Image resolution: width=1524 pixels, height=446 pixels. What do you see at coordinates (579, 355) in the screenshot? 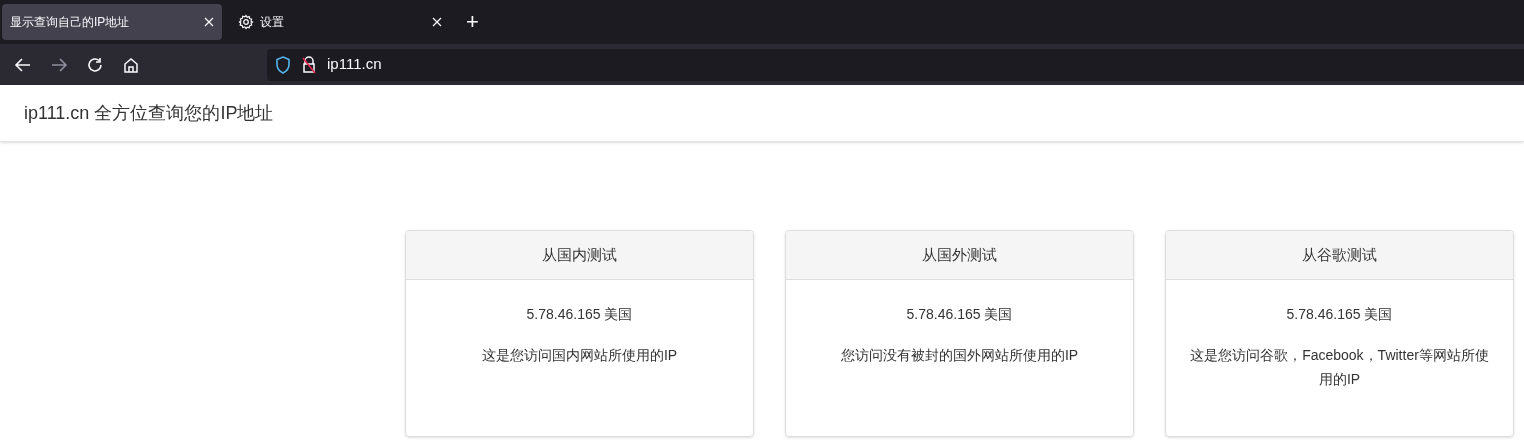
I see `card-description: 这是您访问国内网站所使用的IP` at bounding box center [579, 355].